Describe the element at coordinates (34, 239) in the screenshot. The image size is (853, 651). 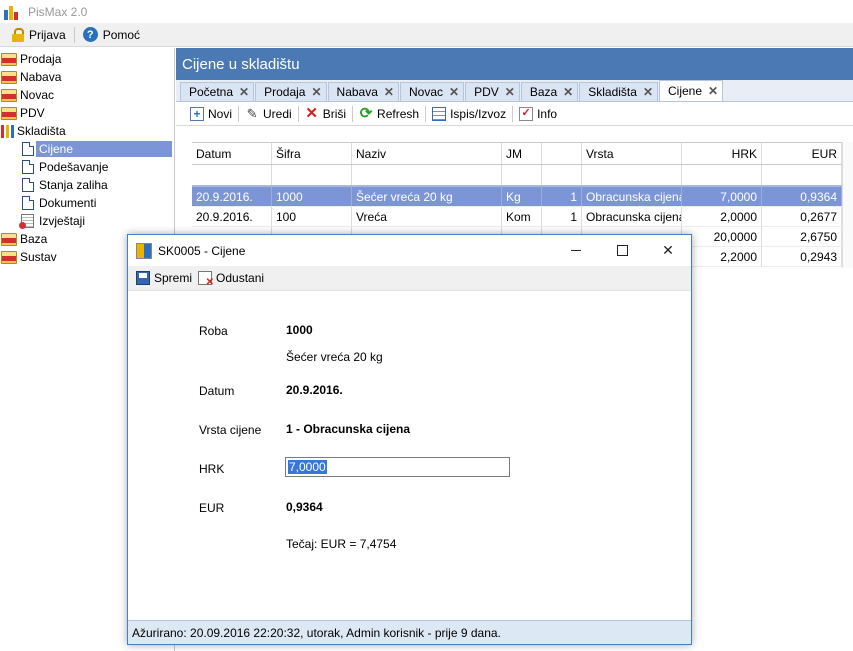
I see `tree-item-label: Baza` at that location.